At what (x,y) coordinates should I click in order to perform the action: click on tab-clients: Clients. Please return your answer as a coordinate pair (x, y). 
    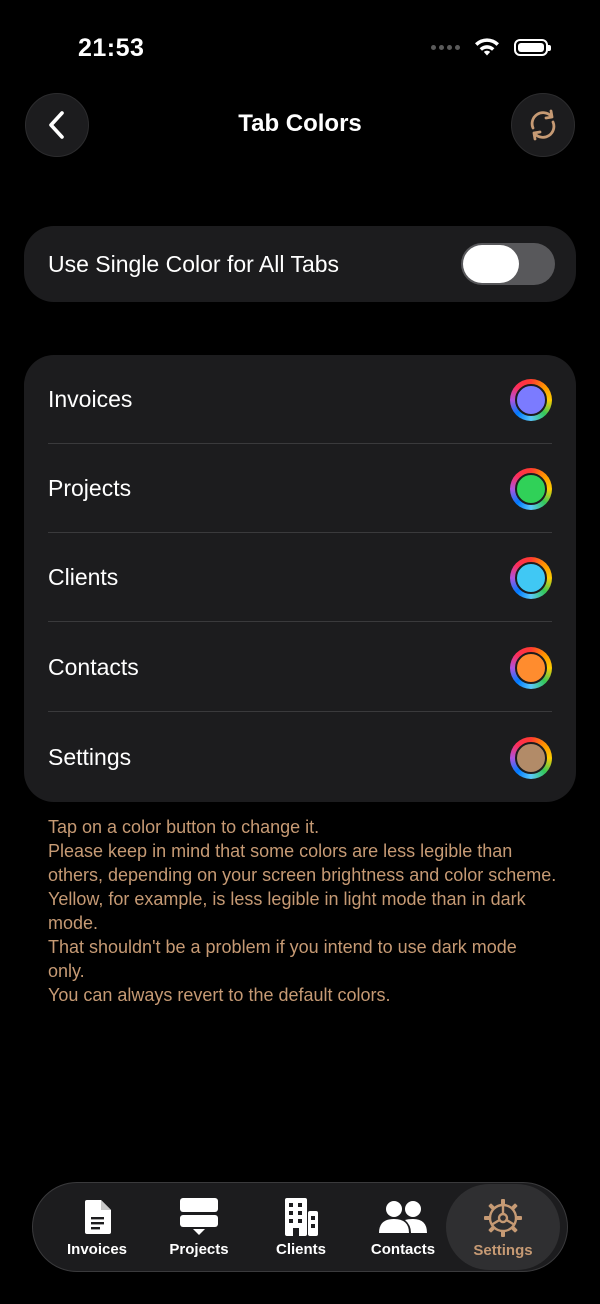
    Looking at the image, I should click on (301, 1227).